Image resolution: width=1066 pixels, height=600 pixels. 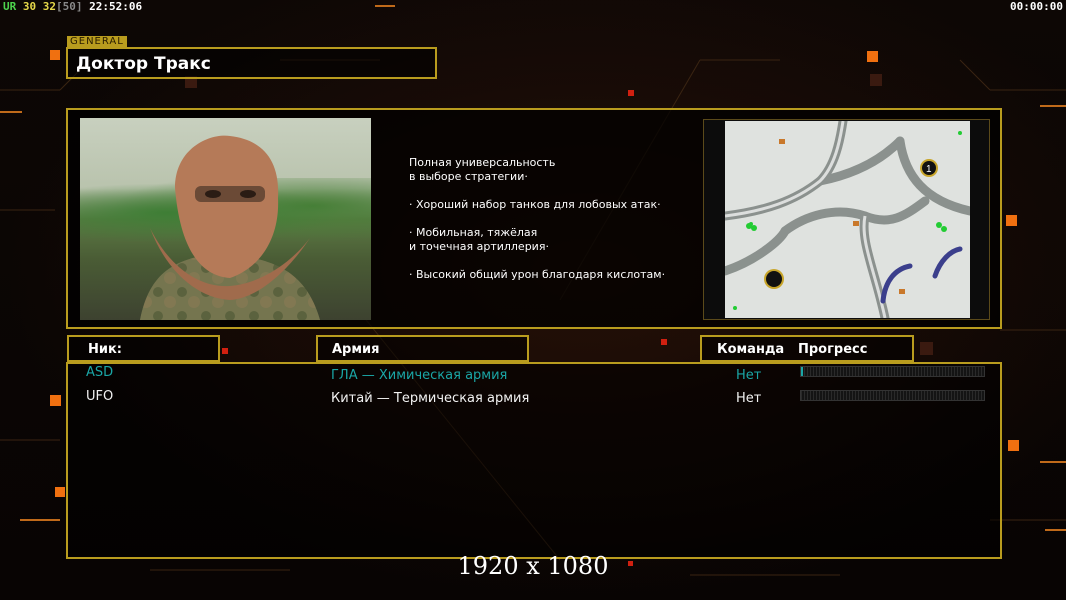 What do you see at coordinates (535, 204) in the screenshot?
I see `description-line: · Хороший набор танков для лобовых атак·` at bounding box center [535, 204].